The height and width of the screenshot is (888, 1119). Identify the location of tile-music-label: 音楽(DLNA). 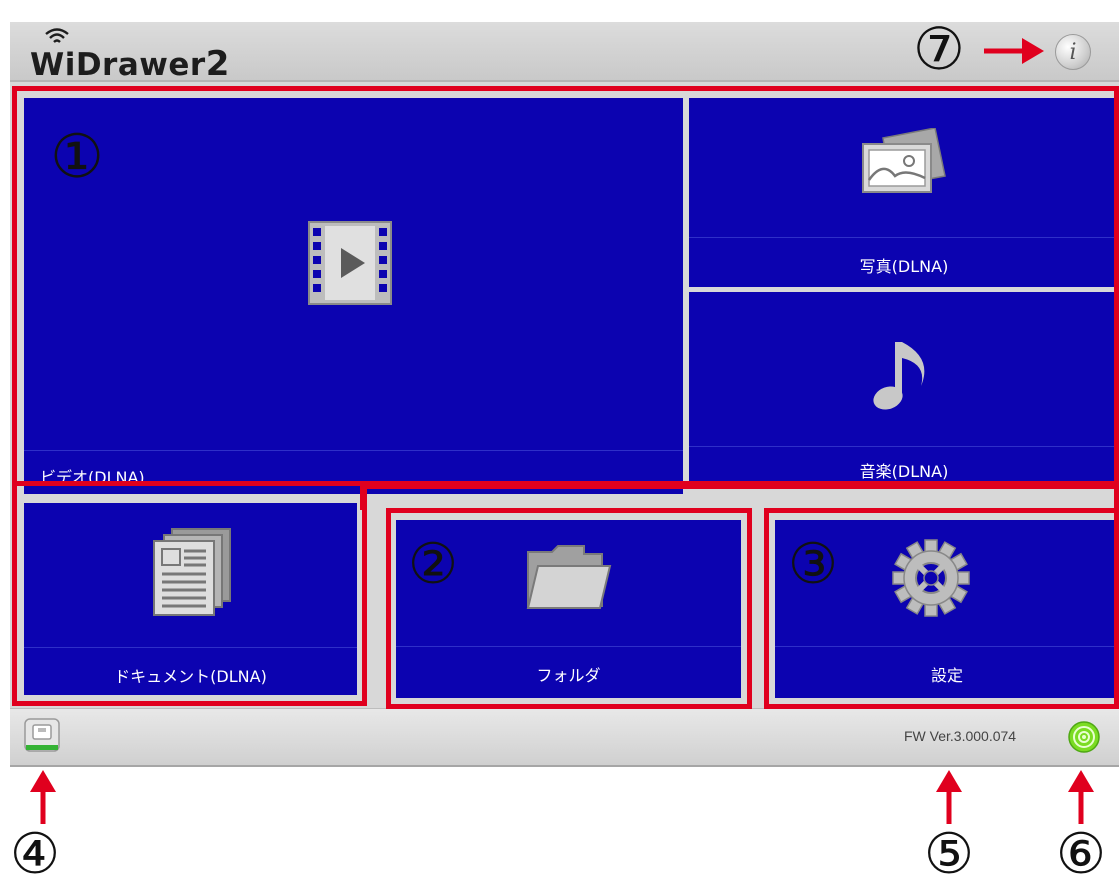
(904, 471).